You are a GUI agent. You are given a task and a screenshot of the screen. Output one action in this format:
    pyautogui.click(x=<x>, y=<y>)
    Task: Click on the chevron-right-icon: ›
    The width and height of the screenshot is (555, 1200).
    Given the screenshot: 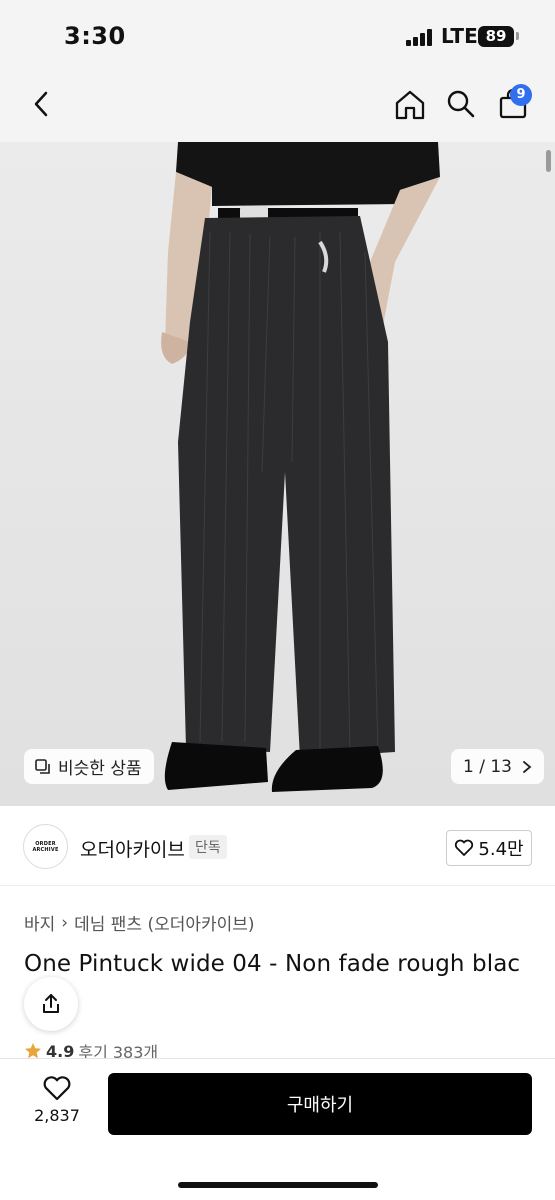 What is the action you would take?
    pyautogui.click(x=65, y=922)
    